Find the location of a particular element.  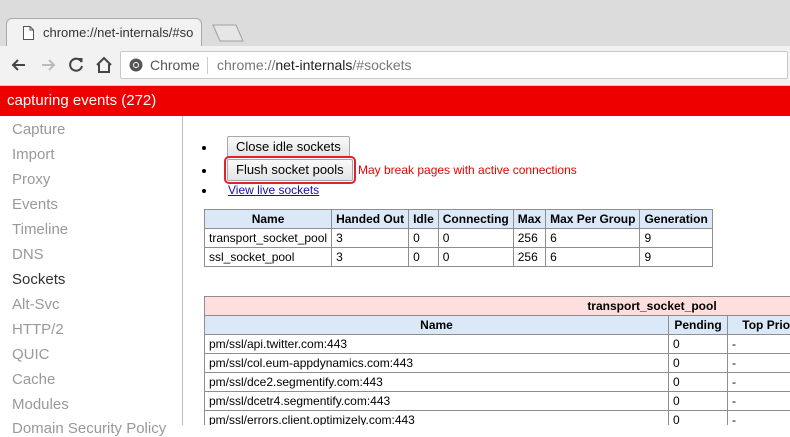

table-cell: pm/ssl/api.twitter.com:443 is located at coordinates (437, 344).